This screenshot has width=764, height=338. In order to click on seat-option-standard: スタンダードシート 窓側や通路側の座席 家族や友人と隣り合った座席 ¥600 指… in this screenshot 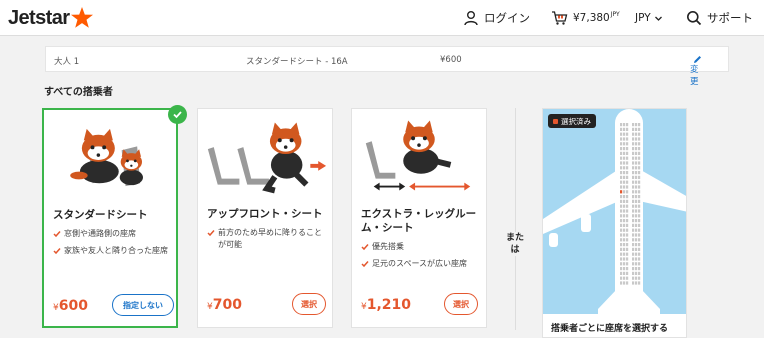, I will do `click(110, 218)`.